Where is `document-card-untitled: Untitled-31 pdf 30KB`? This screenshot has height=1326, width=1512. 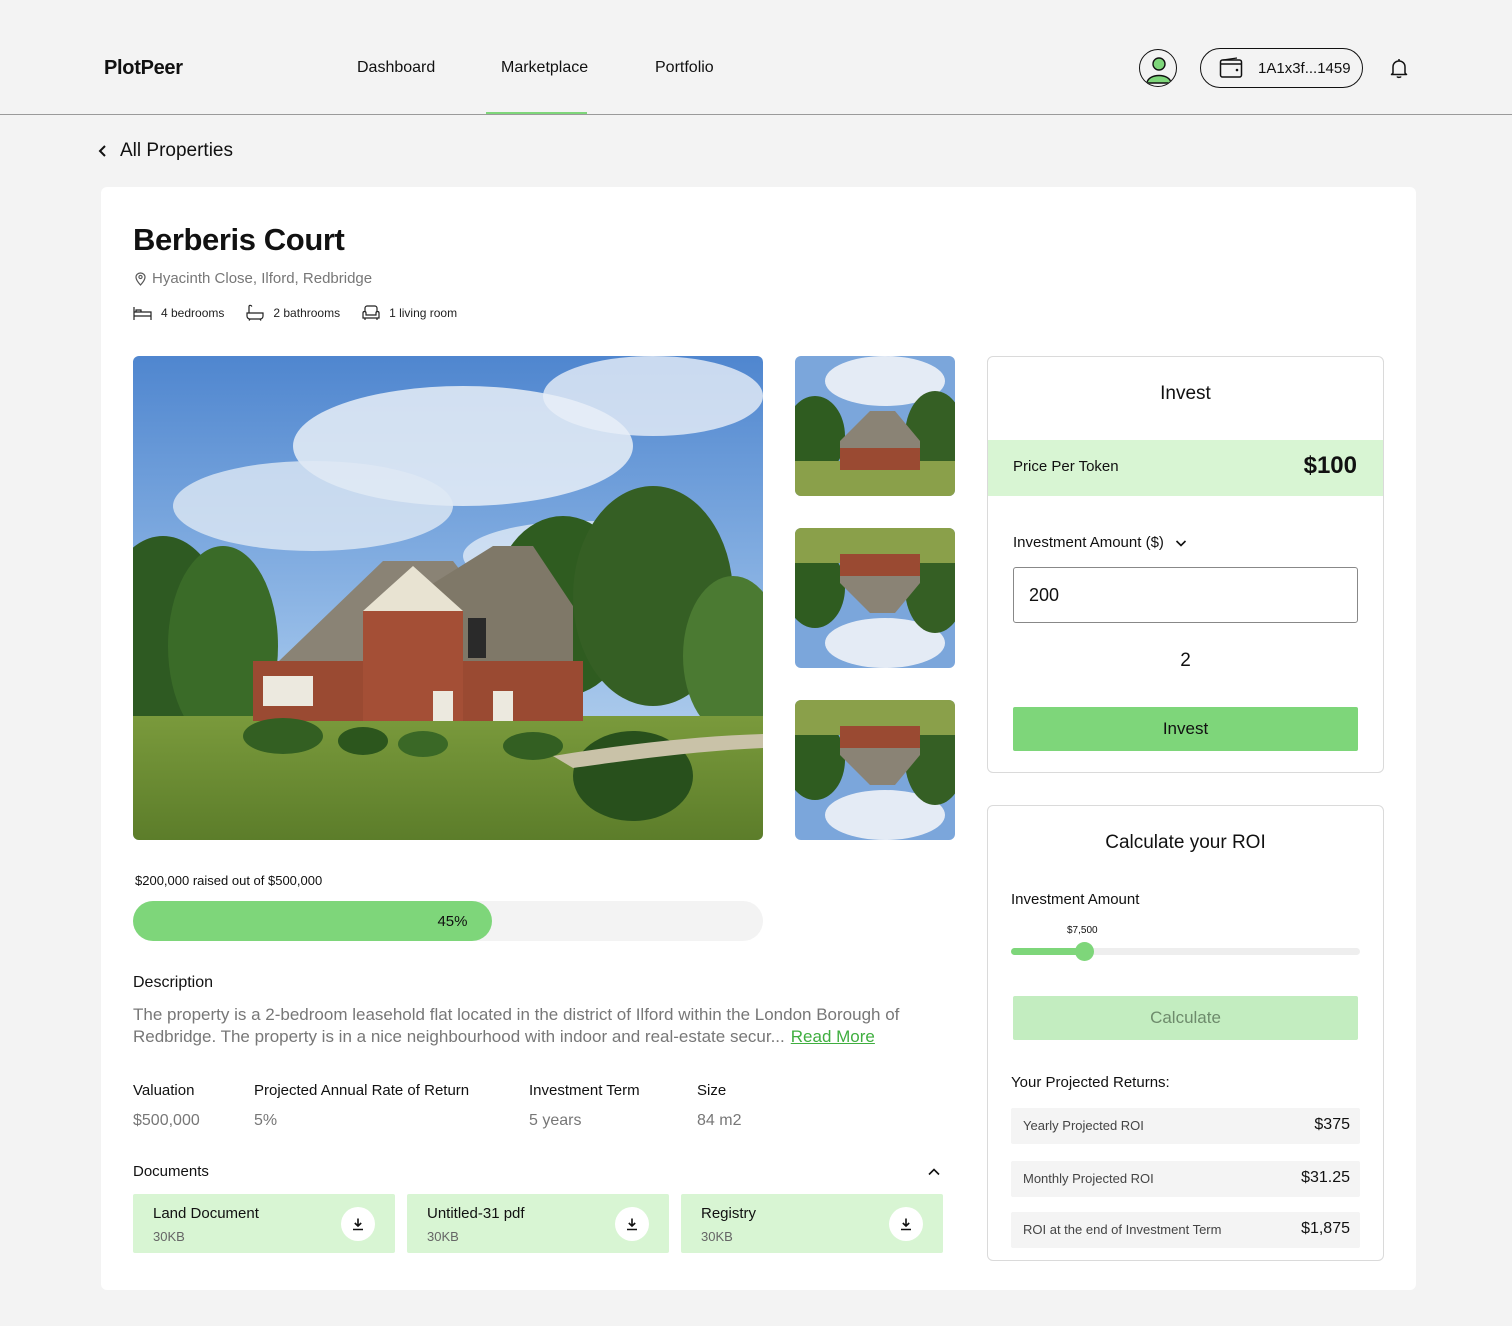
document-card-untitled: Untitled-31 pdf 30KB is located at coordinates (538, 1223).